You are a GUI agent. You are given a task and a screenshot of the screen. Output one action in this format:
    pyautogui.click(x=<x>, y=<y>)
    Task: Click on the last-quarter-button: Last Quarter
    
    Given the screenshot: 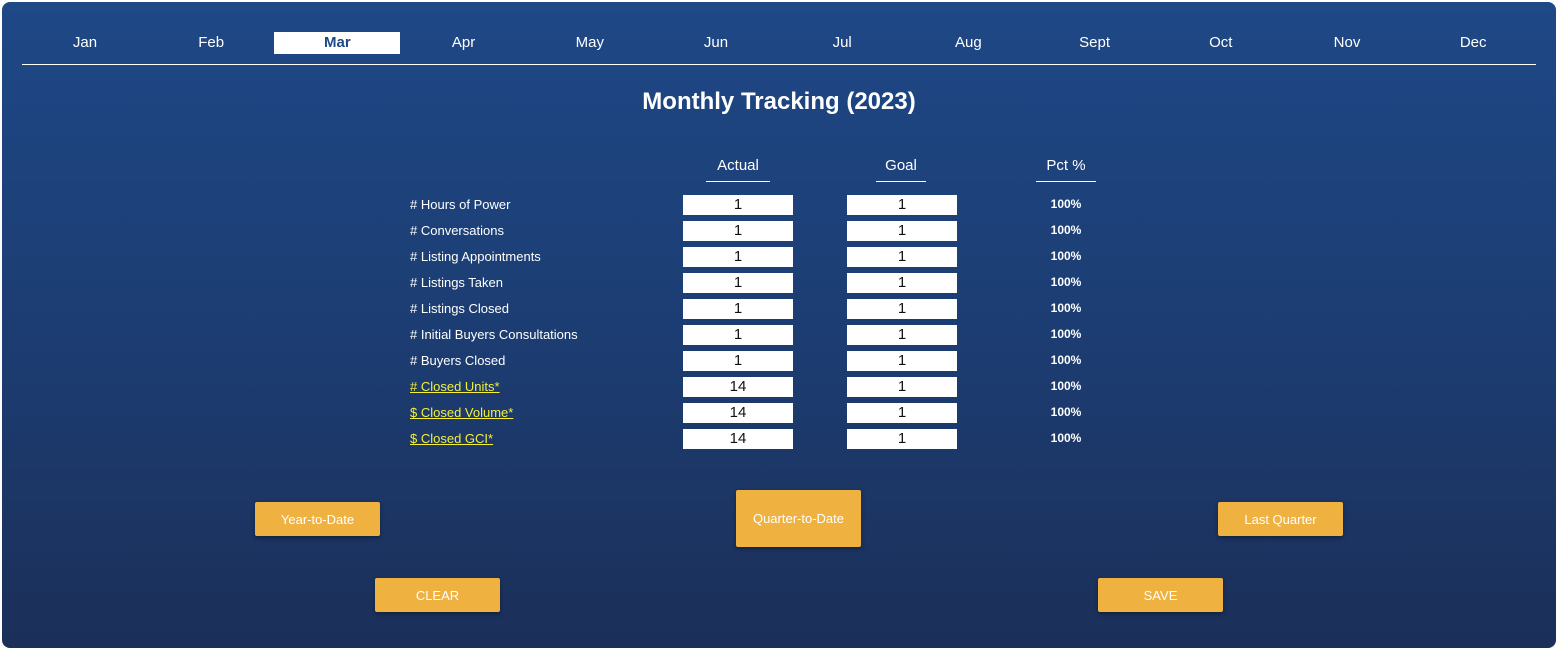 What is the action you would take?
    pyautogui.click(x=1280, y=519)
    